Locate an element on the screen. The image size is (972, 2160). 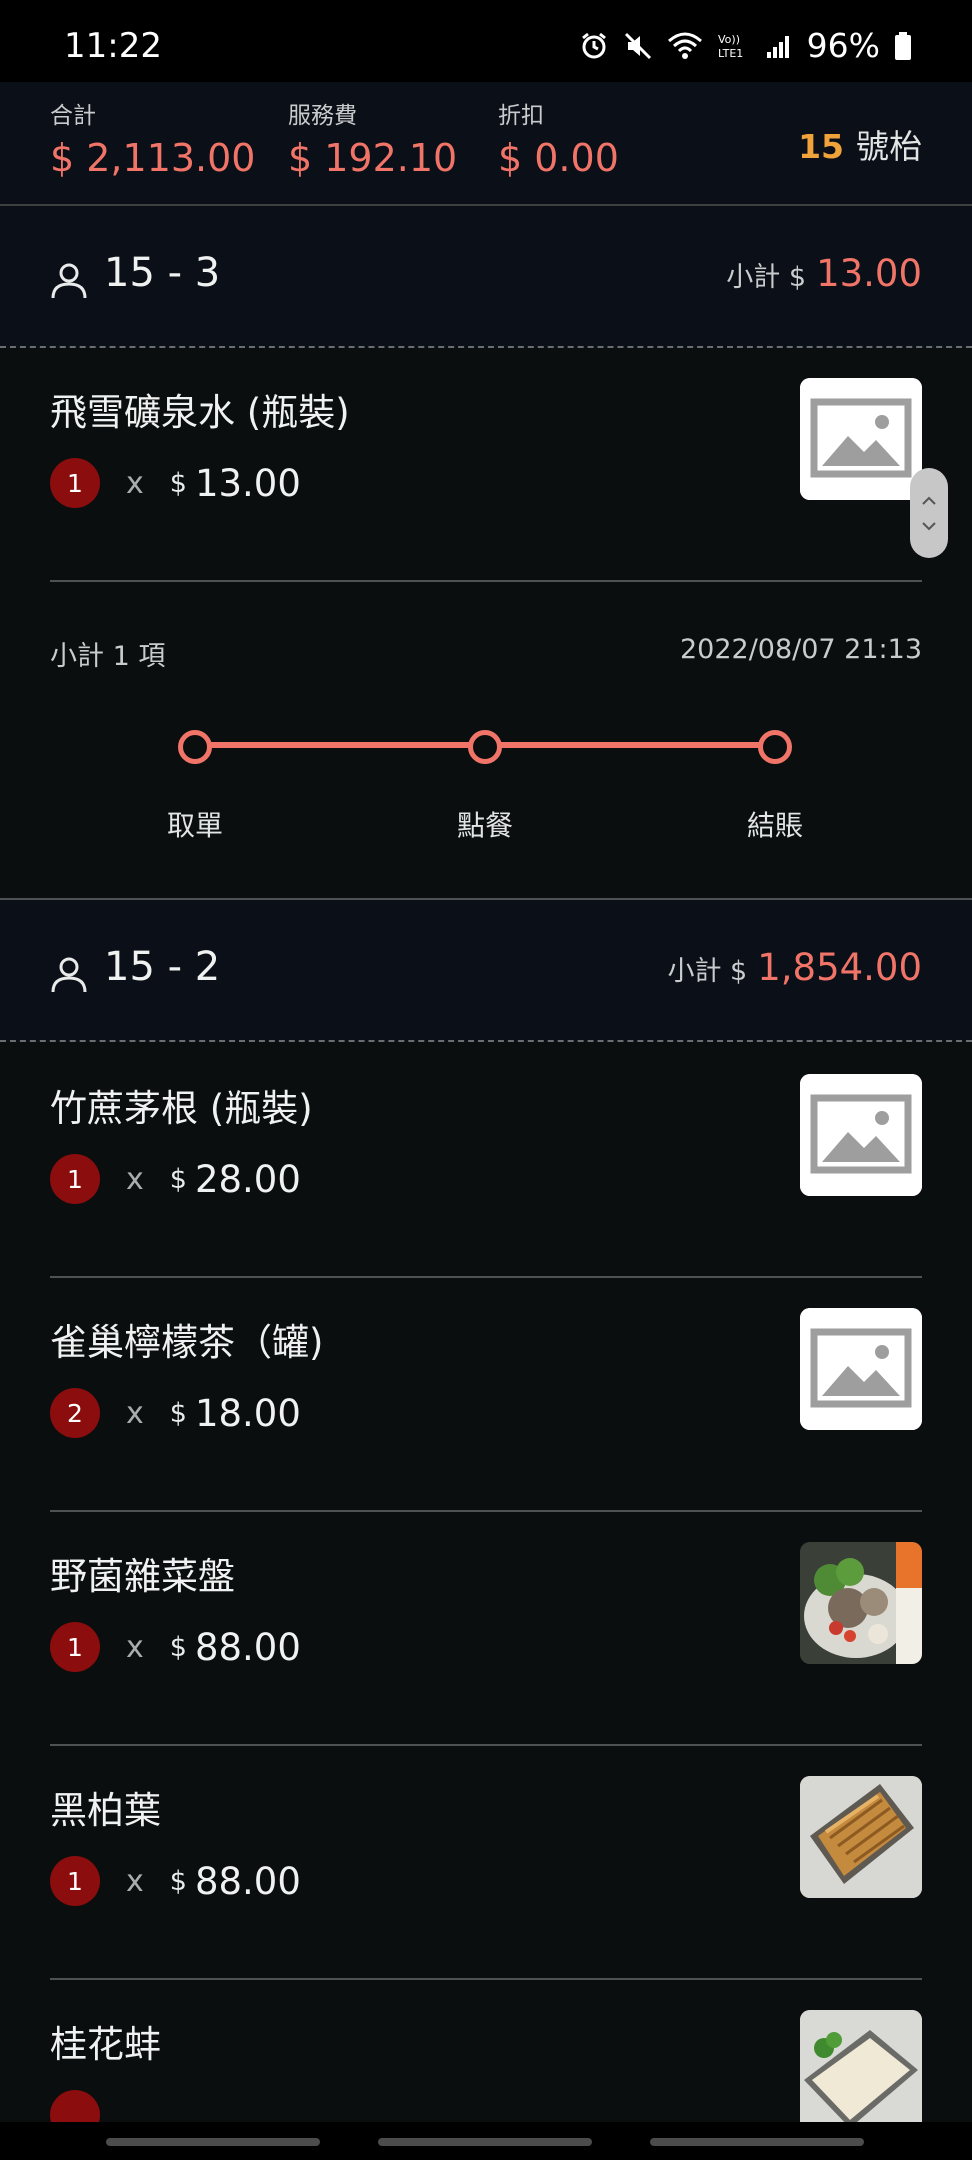
svg-text: LTE1 is located at coordinates (730, 53).